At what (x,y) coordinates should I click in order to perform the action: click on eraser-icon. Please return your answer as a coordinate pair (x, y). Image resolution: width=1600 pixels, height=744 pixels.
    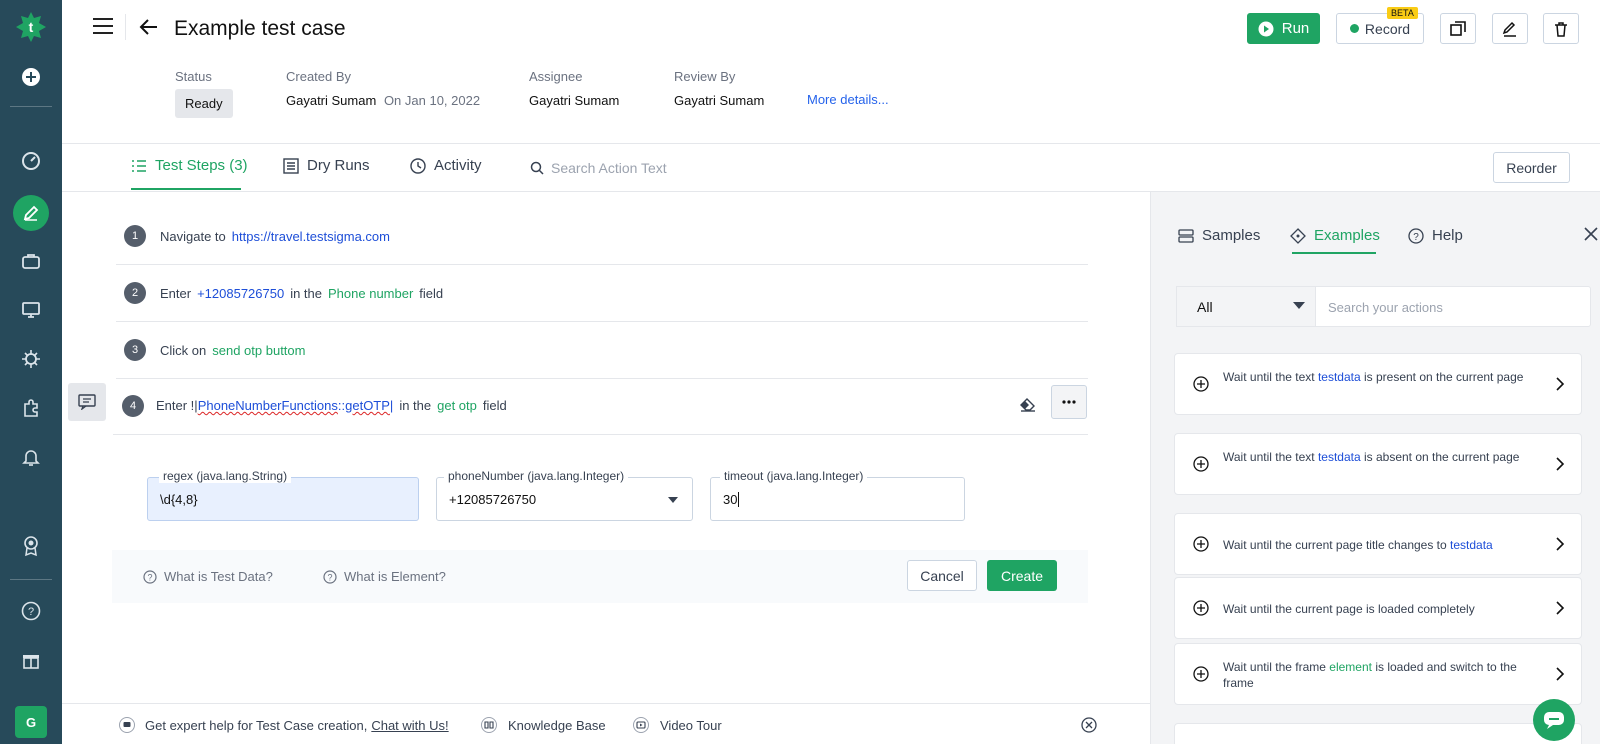
    Looking at the image, I should click on (1028, 406).